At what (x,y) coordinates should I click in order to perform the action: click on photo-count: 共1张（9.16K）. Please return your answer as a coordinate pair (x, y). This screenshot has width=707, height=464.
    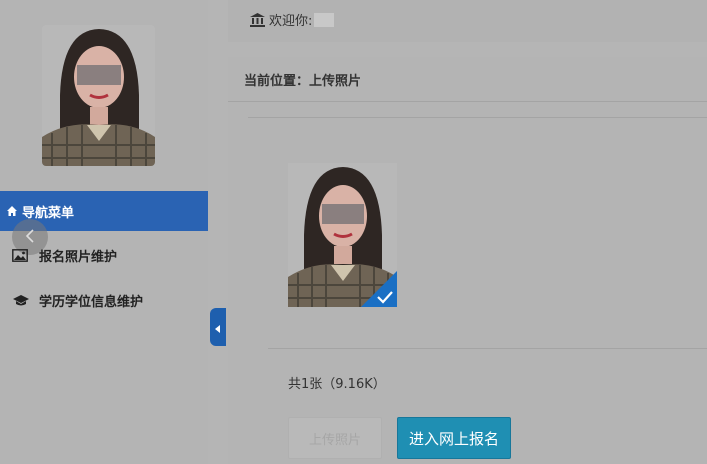
    Looking at the image, I should click on (337, 384).